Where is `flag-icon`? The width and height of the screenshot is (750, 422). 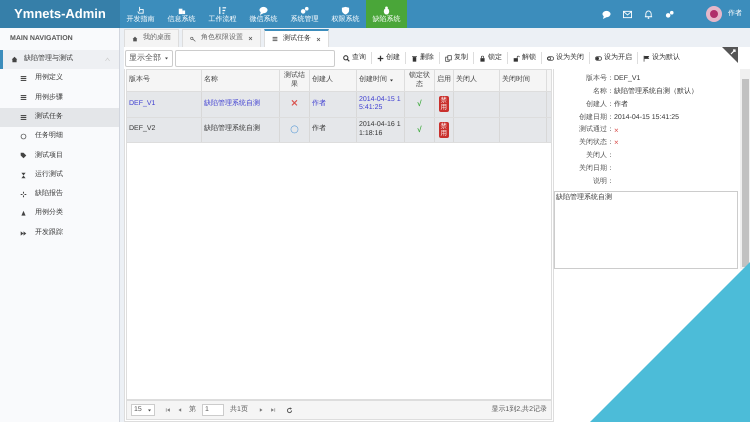
flag-icon is located at coordinates (646, 58).